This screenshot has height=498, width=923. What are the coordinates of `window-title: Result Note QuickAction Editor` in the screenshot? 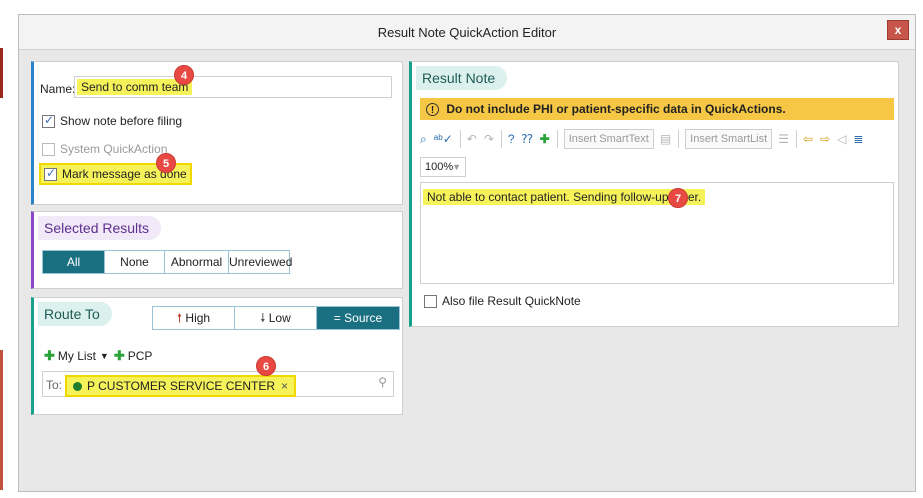 It's located at (467, 32).